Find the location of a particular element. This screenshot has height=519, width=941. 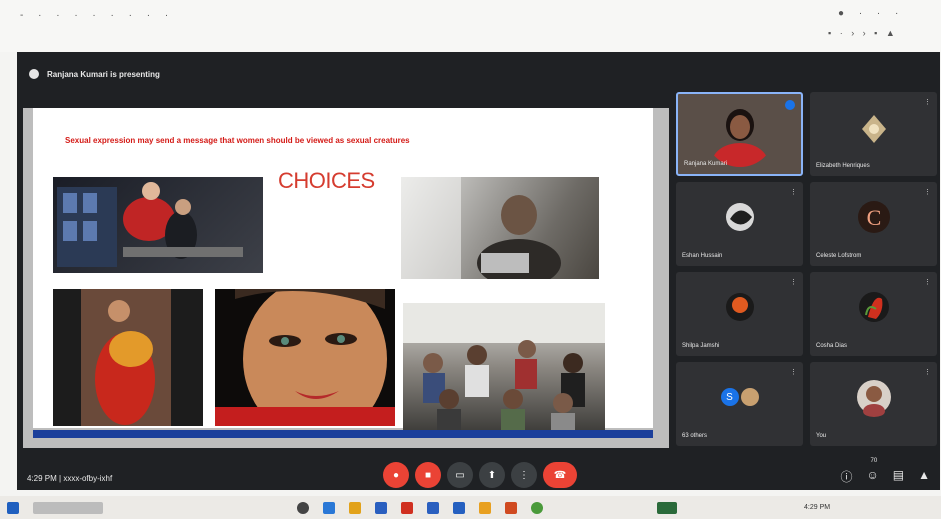

mic-off-icon: ● is located at coordinates (396, 475).